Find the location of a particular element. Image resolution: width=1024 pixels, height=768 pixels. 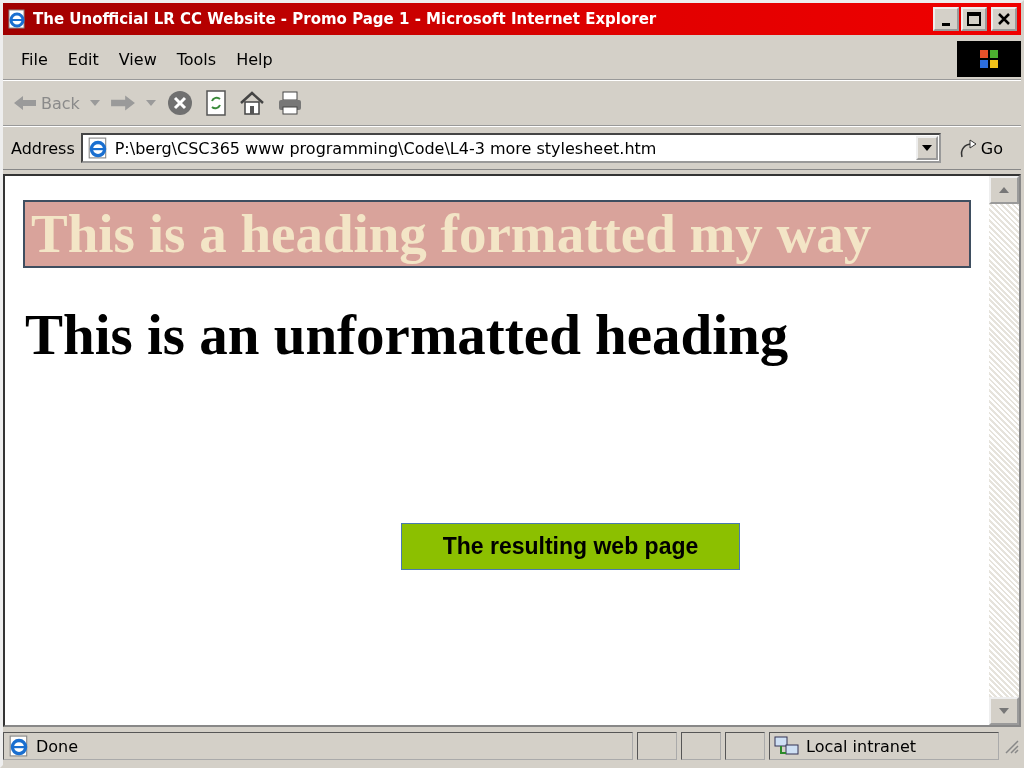

close-icon is located at coordinates (1004, 19).